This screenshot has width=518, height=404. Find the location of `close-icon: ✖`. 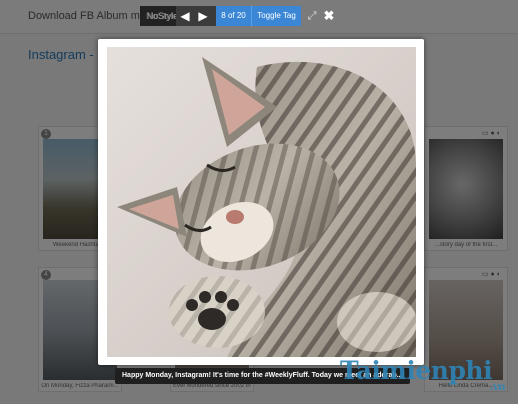

close-icon: ✖ is located at coordinates (329, 16).